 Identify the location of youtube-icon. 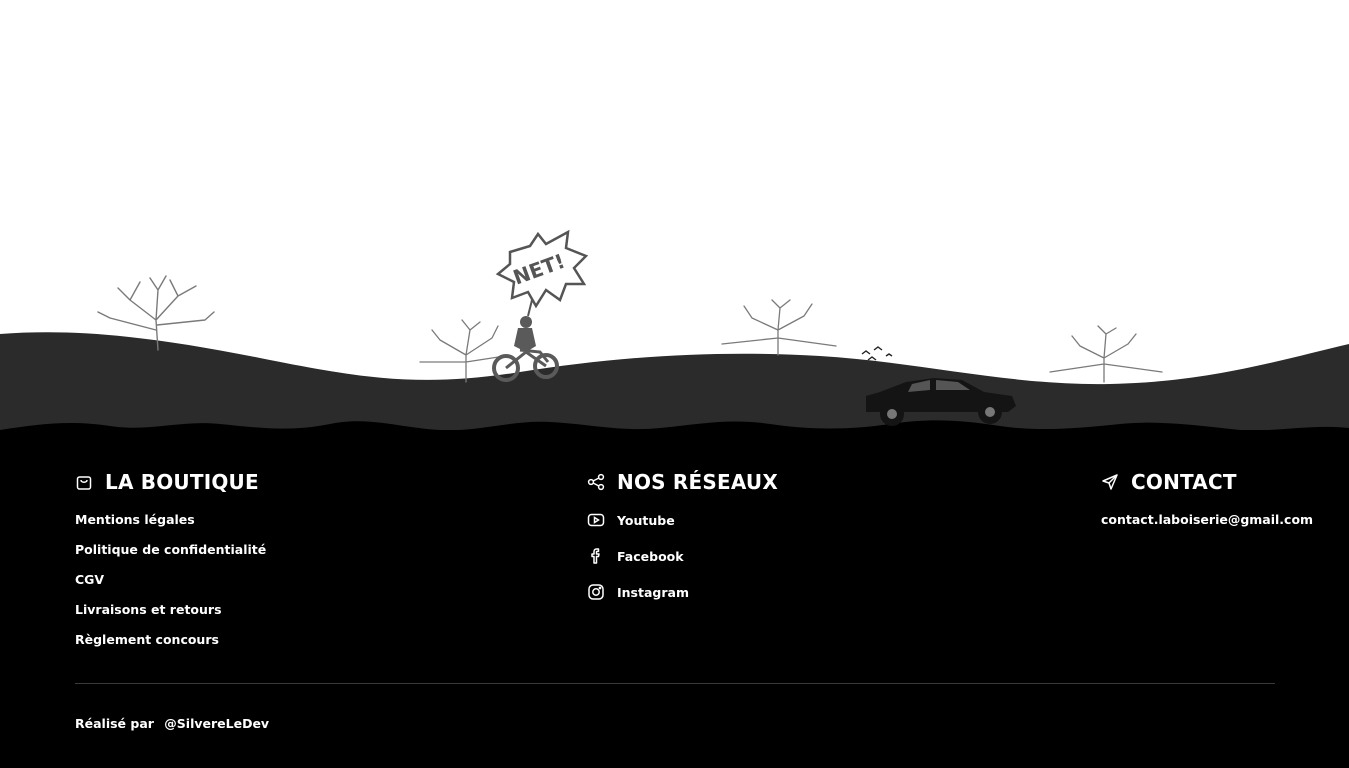
(596, 520).